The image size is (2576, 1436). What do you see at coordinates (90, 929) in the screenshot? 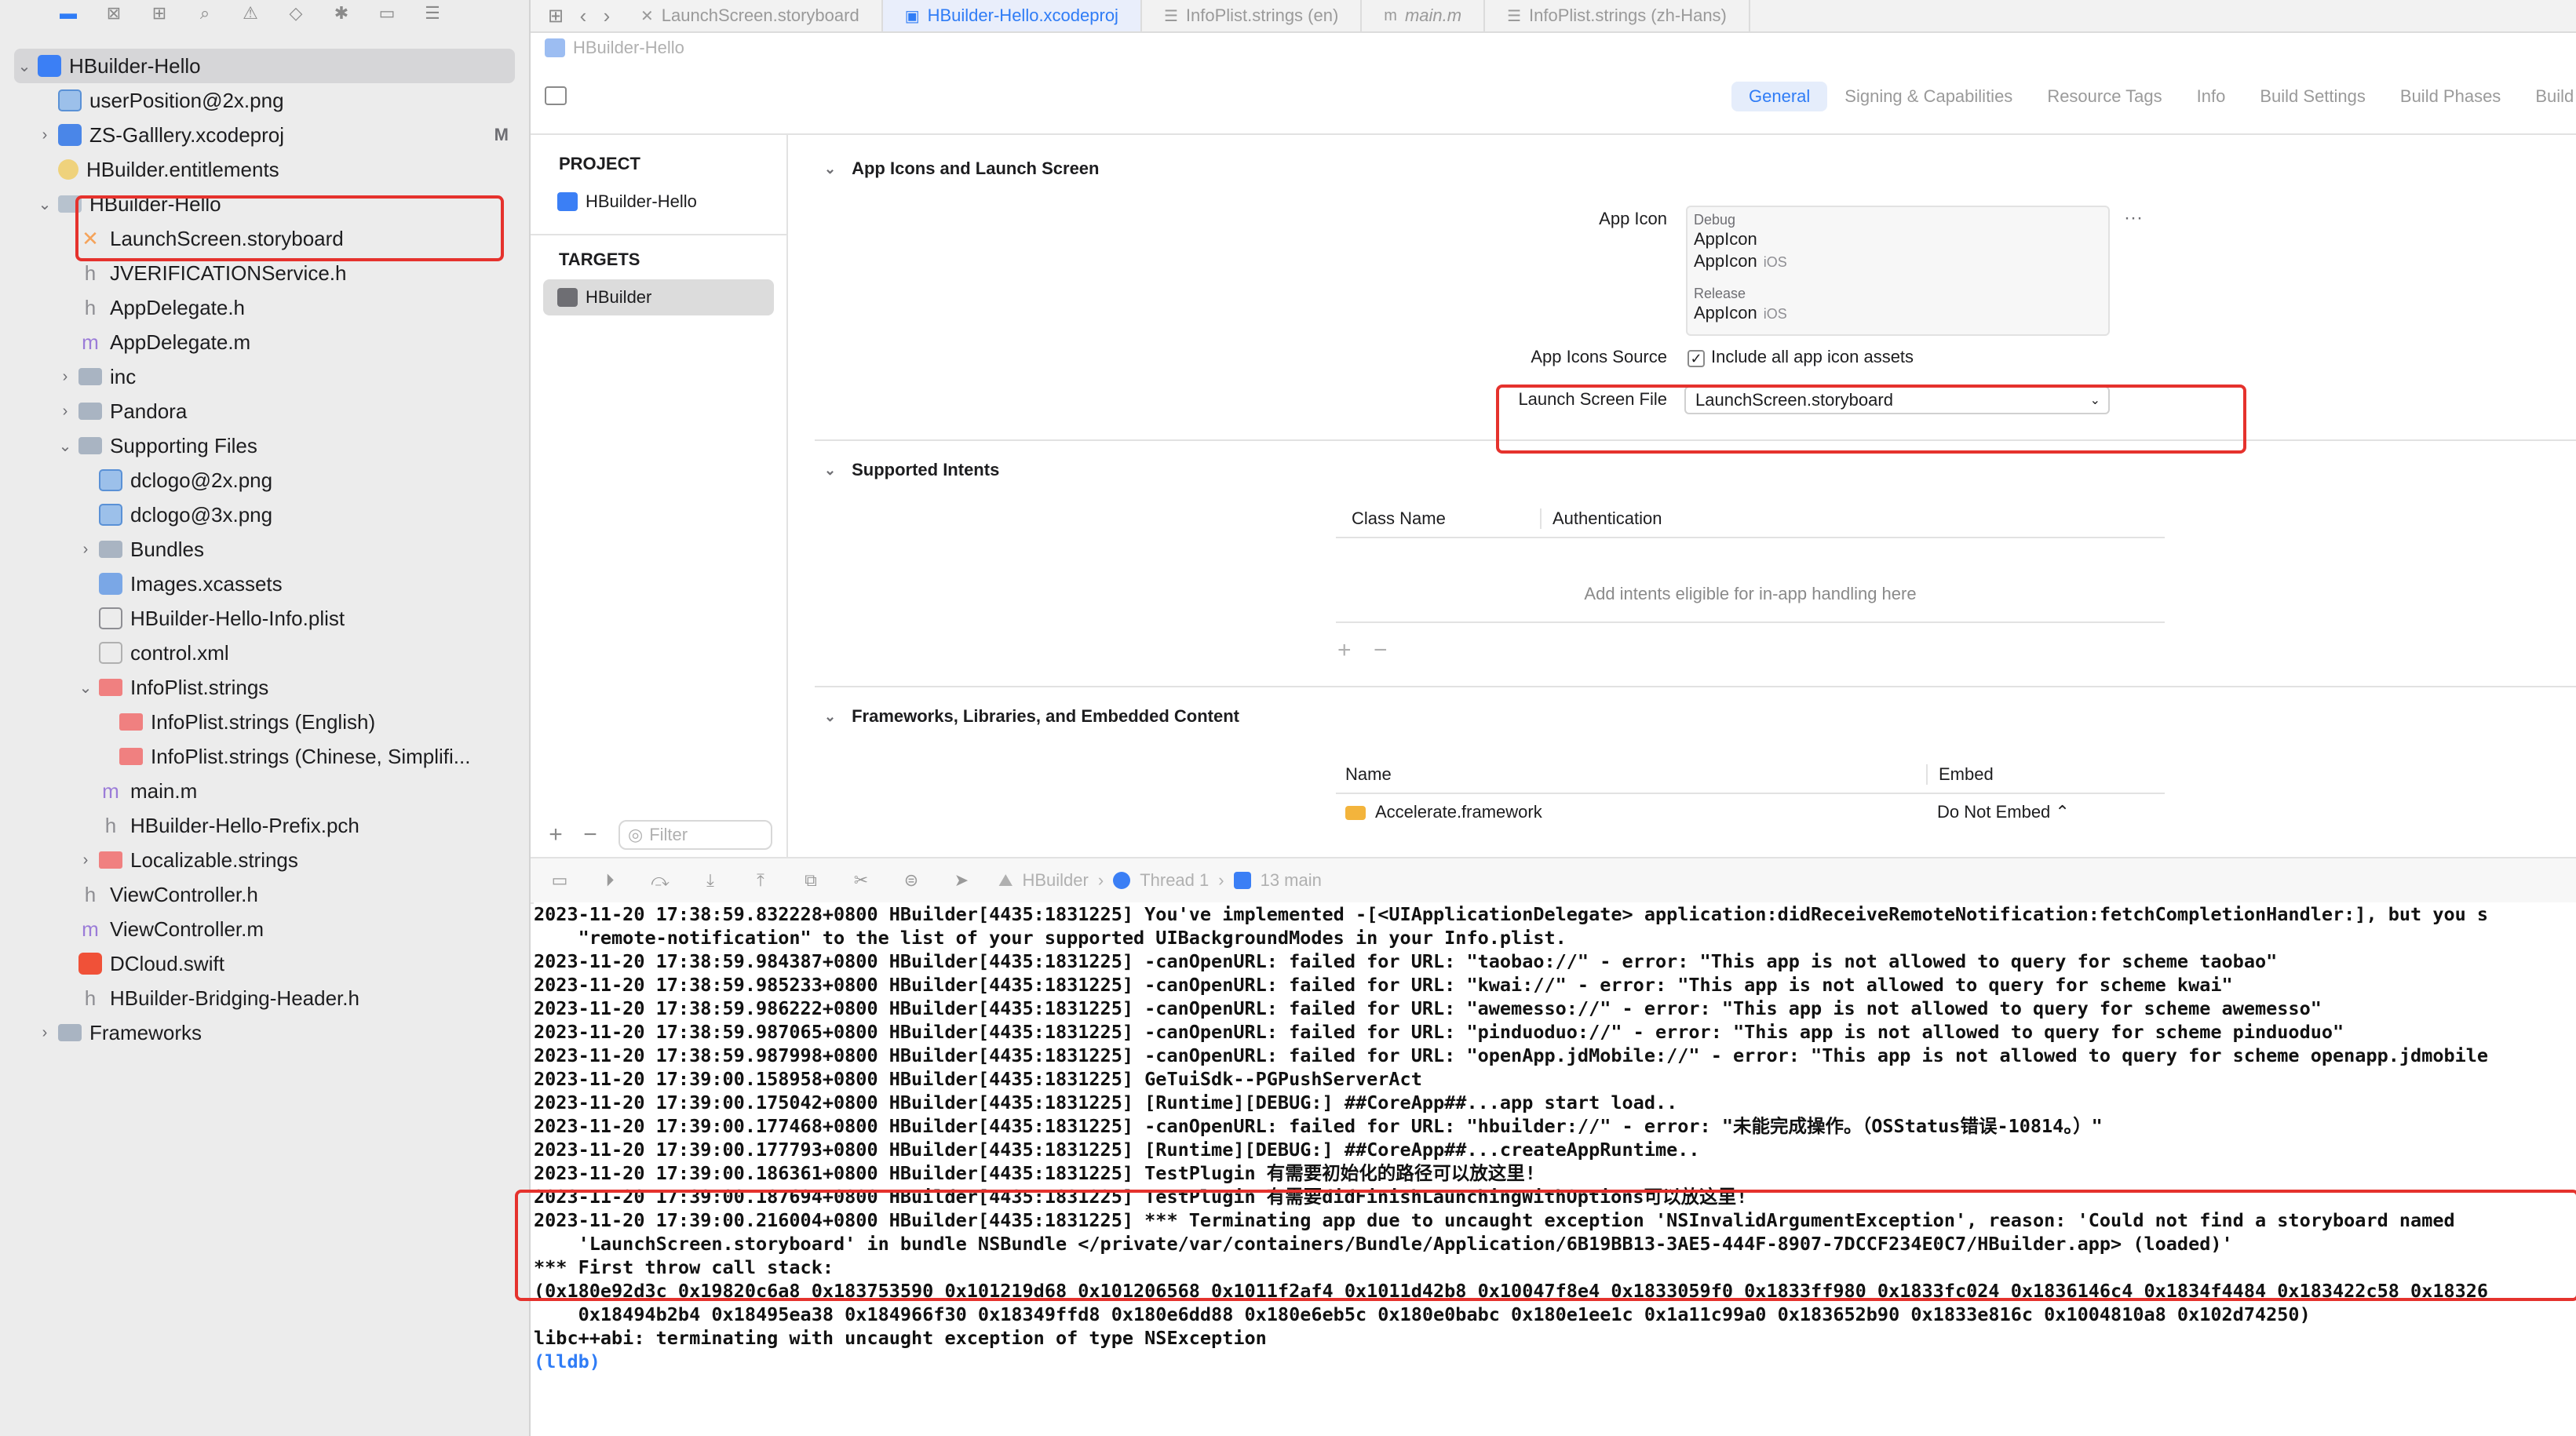
I see `m-file-icon: m` at bounding box center [90, 929].